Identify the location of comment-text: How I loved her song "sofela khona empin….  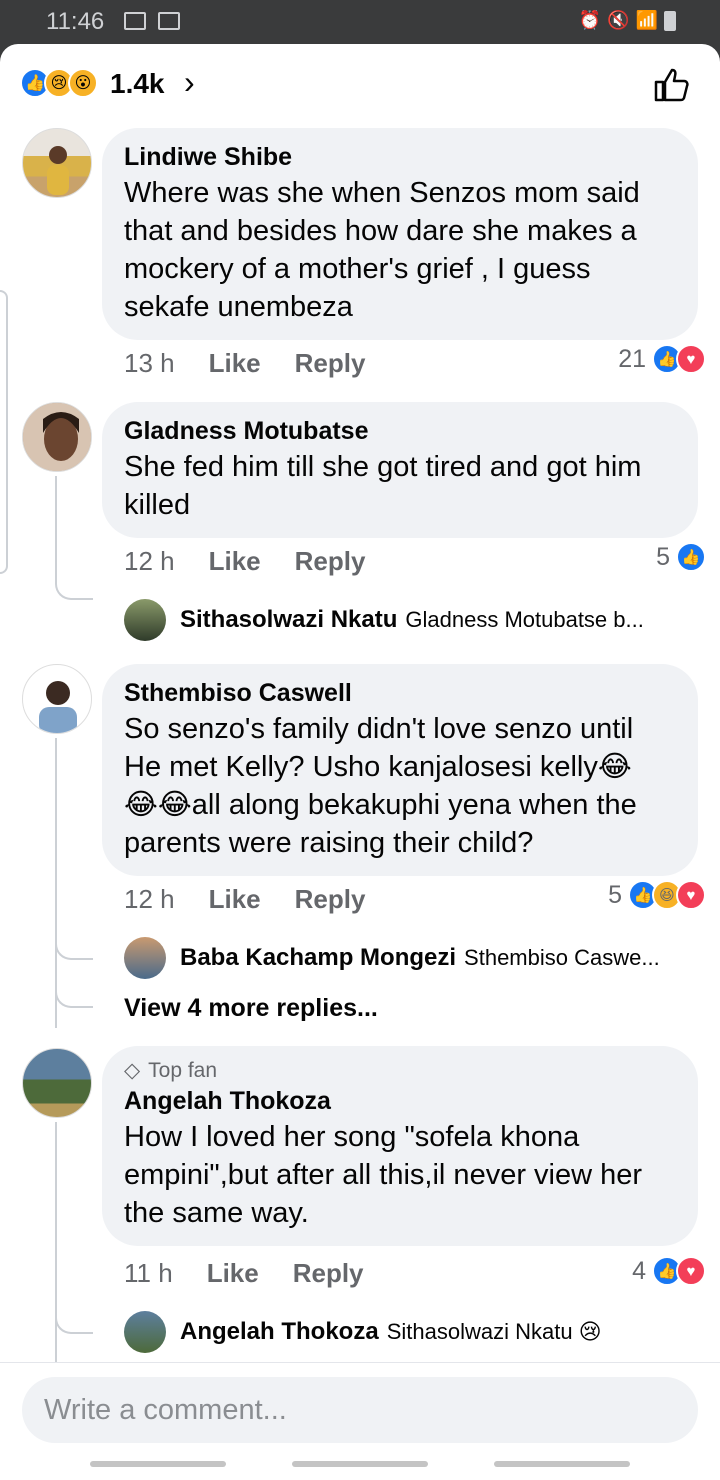
(383, 1175).